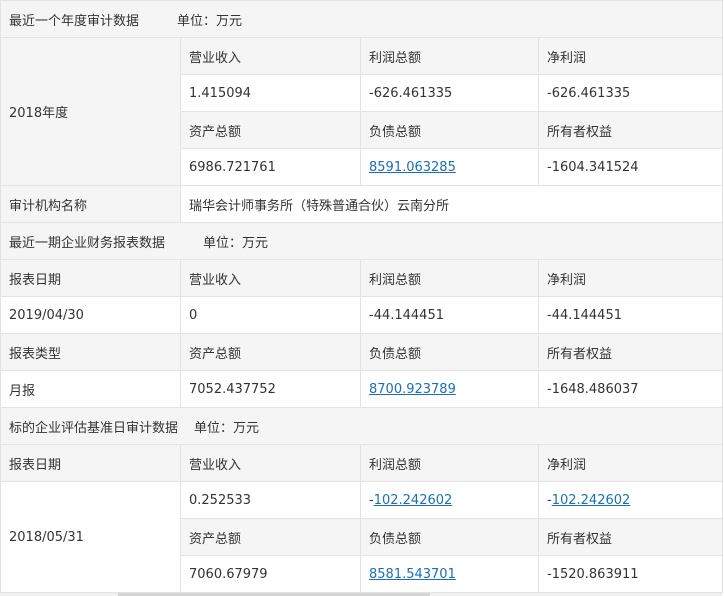  I want to click on benchmark-date-value: 2018/05/31, so click(90, 537).